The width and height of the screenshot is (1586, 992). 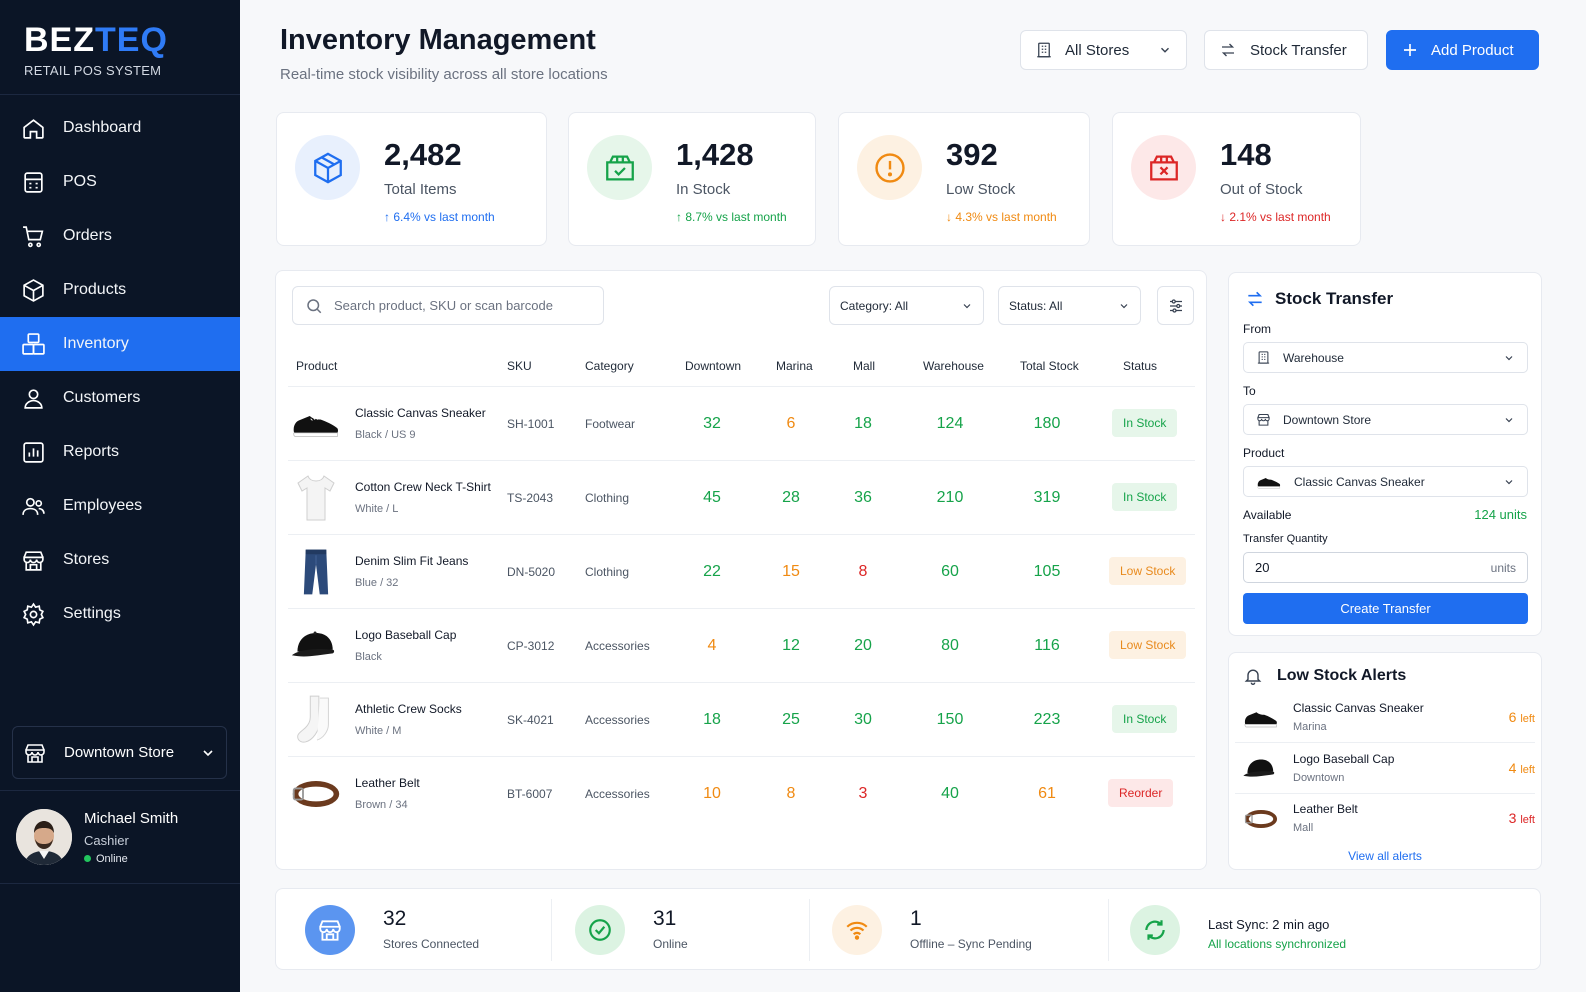 What do you see at coordinates (1049, 366) in the screenshot?
I see `col-header-total-stock: Total Stock` at bounding box center [1049, 366].